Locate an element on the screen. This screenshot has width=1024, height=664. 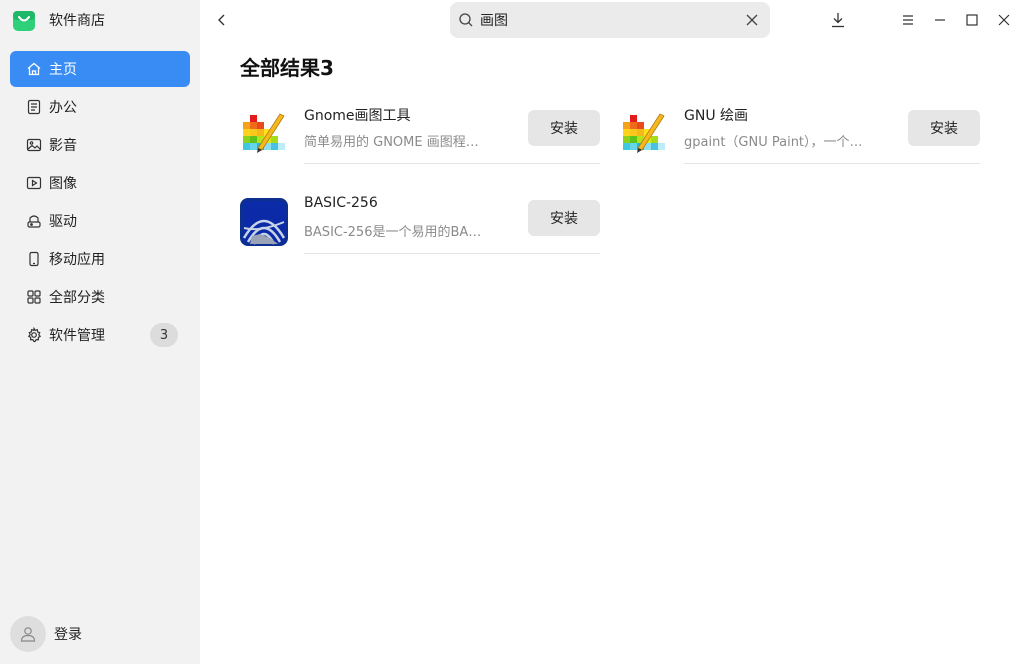
download-button is located at coordinates (838, 20).